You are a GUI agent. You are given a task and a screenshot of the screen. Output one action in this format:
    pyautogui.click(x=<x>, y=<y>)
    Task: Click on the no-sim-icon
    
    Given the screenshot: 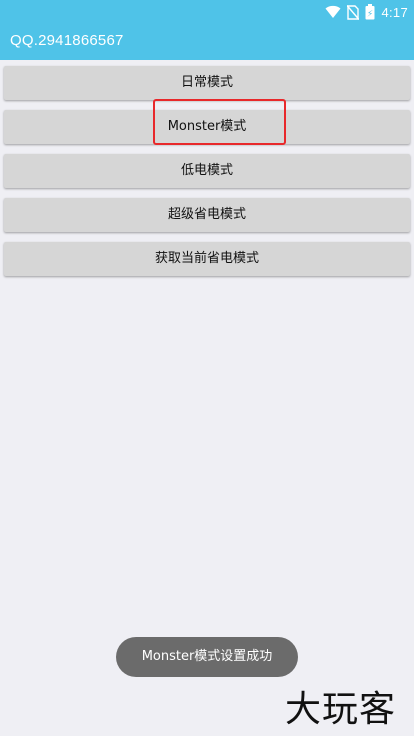 What is the action you would take?
    pyautogui.click(x=353, y=12)
    